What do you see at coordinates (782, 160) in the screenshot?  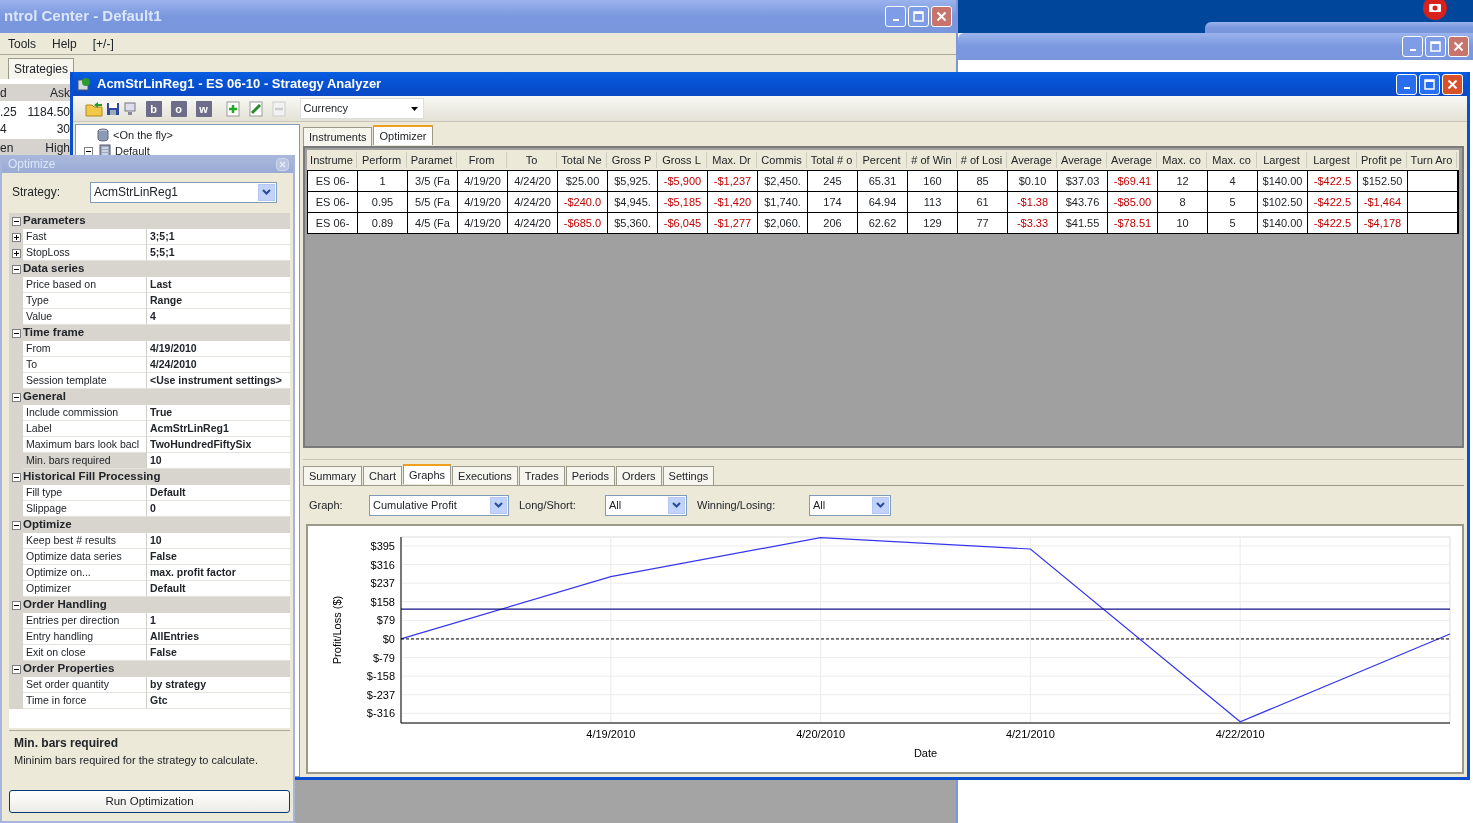 I see `column-header: Commis` at bounding box center [782, 160].